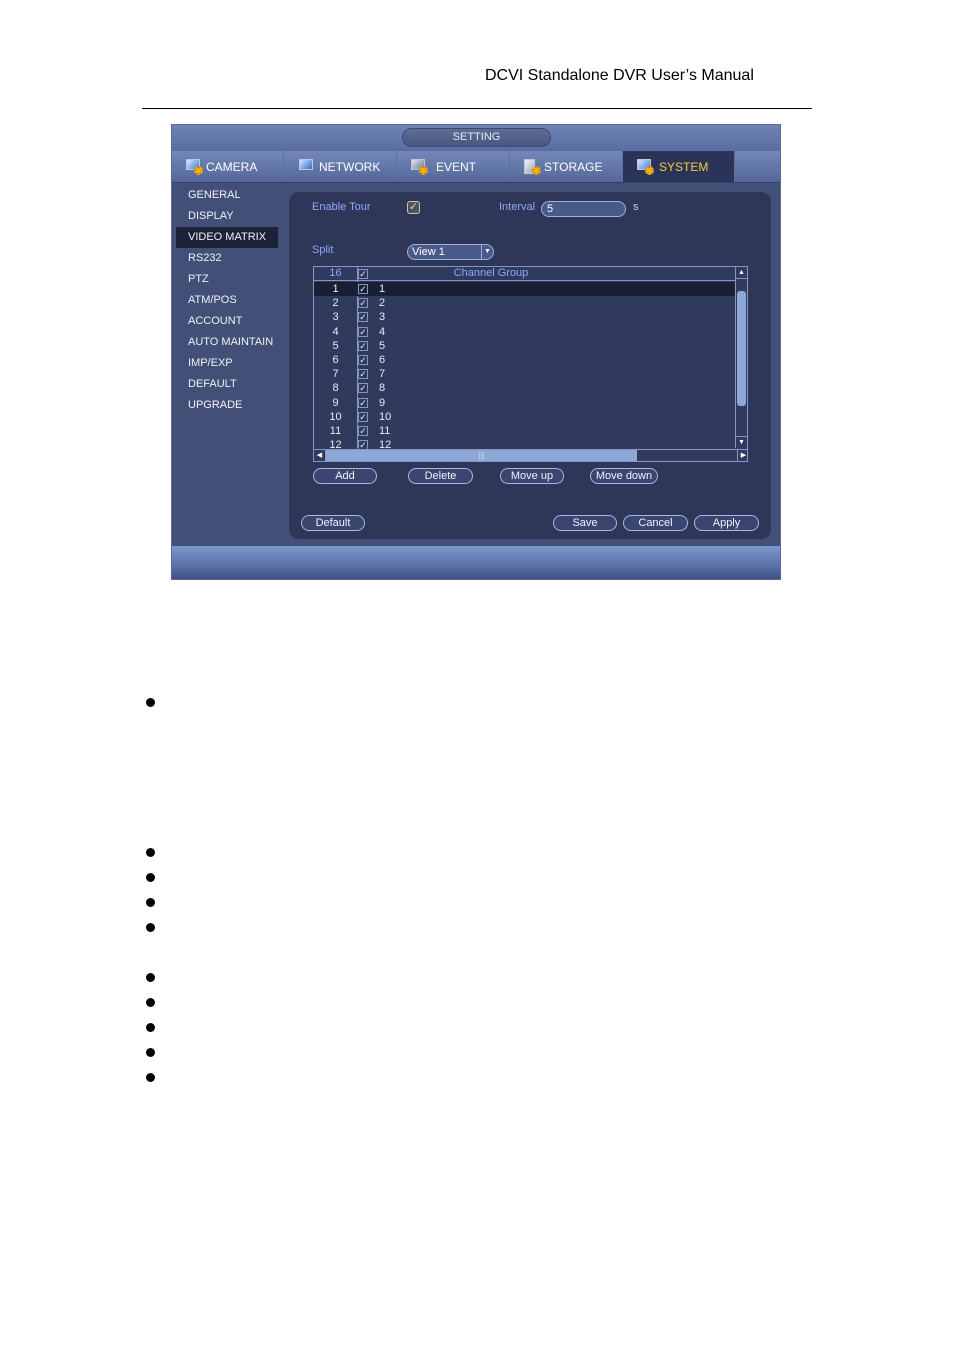  What do you see at coordinates (227, 237) in the screenshot?
I see `sidebar-item-video-matrix: VIDEO MATRIX` at bounding box center [227, 237].